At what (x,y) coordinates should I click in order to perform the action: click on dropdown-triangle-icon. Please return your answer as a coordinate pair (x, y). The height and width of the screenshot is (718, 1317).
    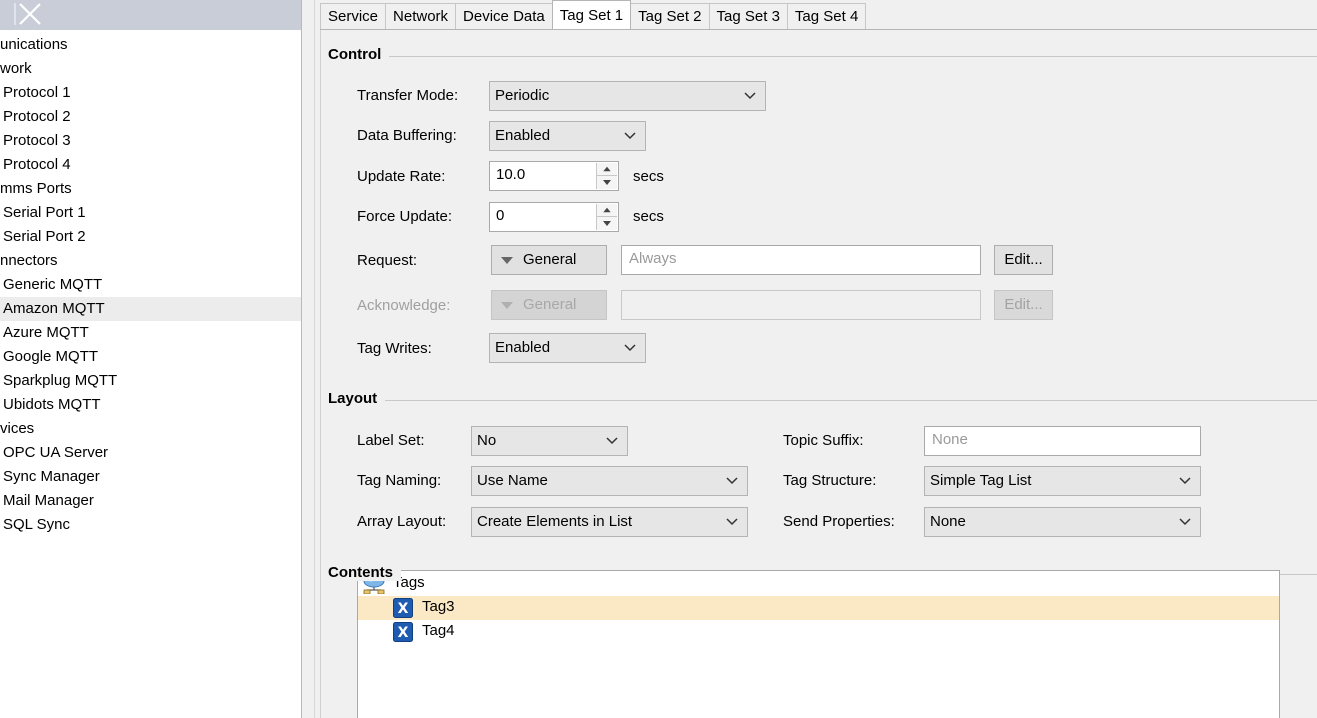
    Looking at the image, I should click on (507, 305).